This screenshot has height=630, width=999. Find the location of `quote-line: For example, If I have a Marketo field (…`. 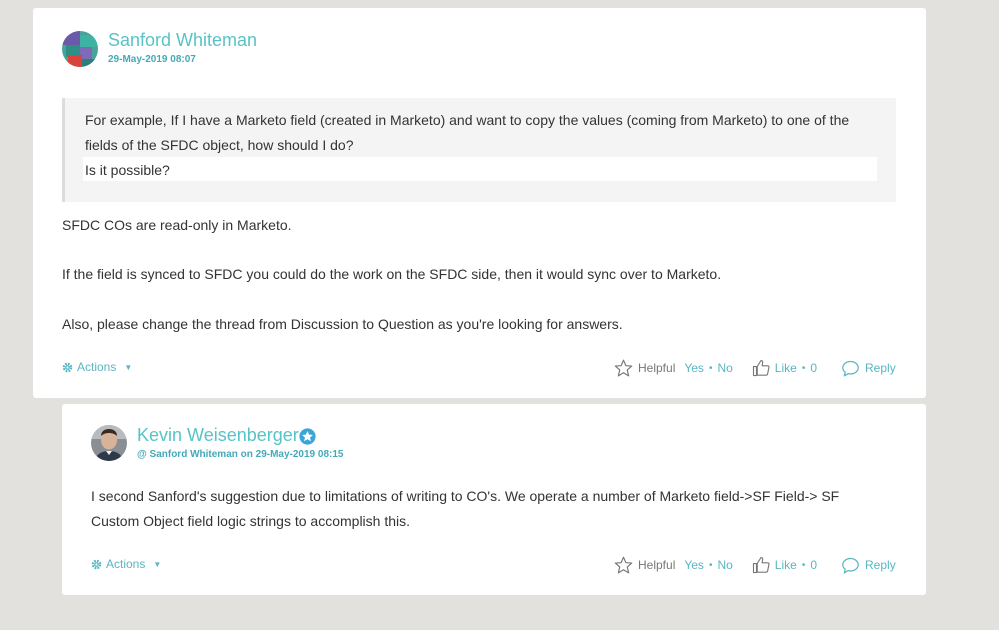

quote-line: For example, If I have a Marketo field (… is located at coordinates (467, 120).